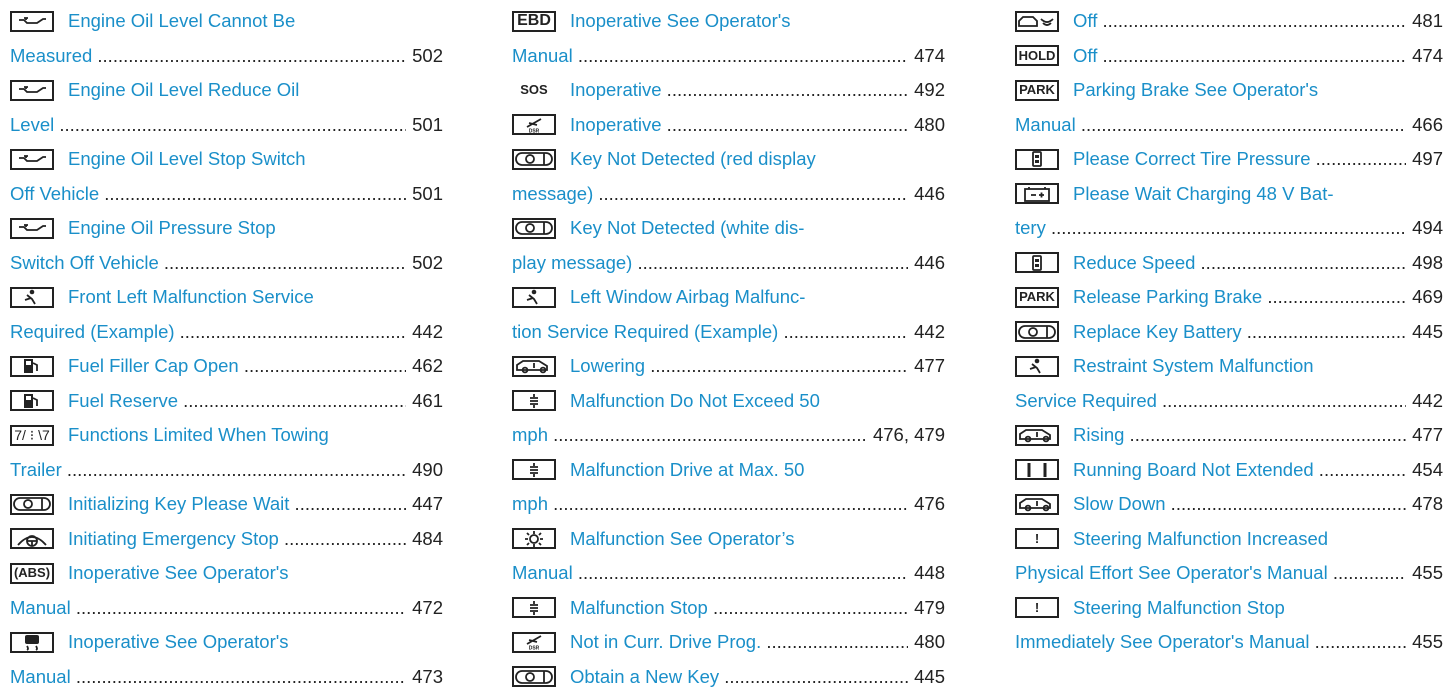  Describe the element at coordinates (424, 366) in the screenshot. I see `page-number: 462` at that location.